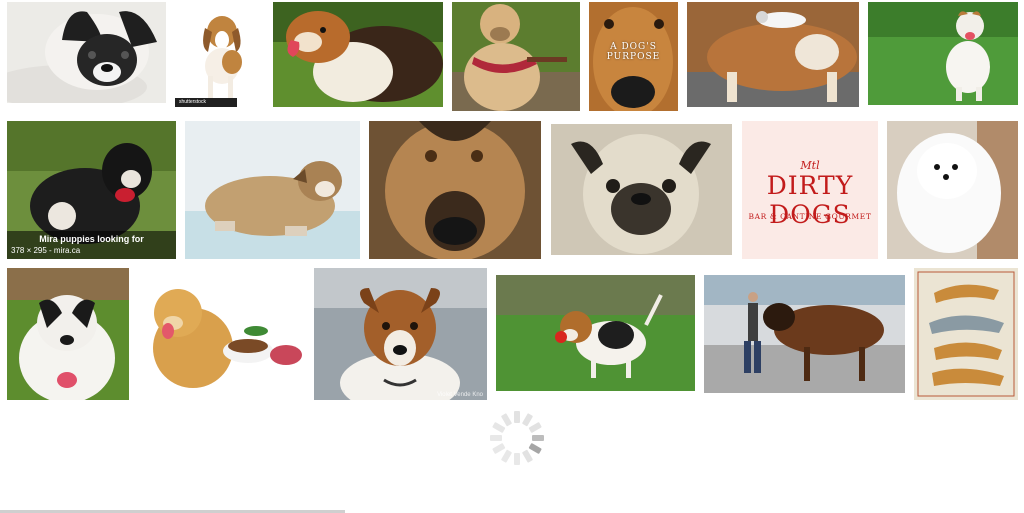  Describe the element at coordinates (206, 102) in the screenshot. I see `stock-source-tag: shutterstock` at that location.